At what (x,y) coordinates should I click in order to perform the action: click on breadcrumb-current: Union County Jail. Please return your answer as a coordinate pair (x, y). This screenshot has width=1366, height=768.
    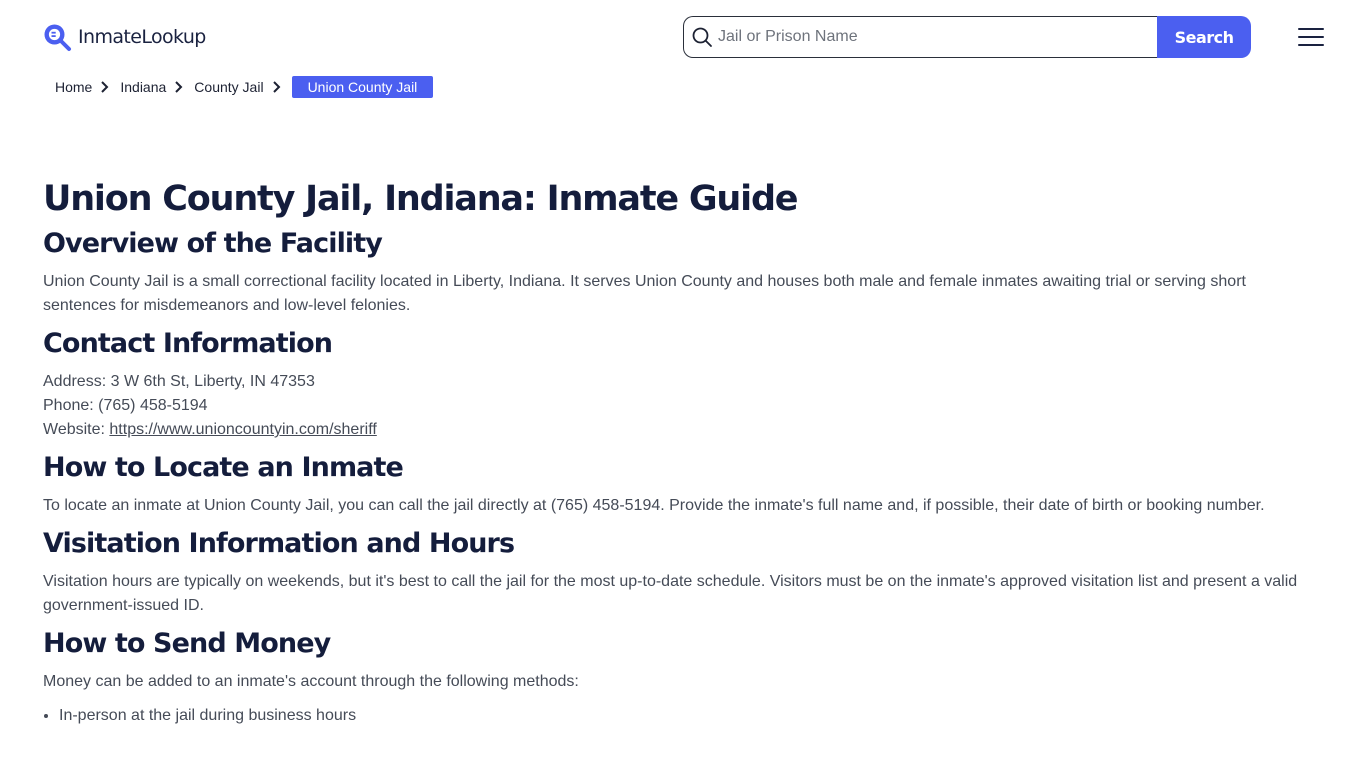
    Looking at the image, I should click on (362, 87).